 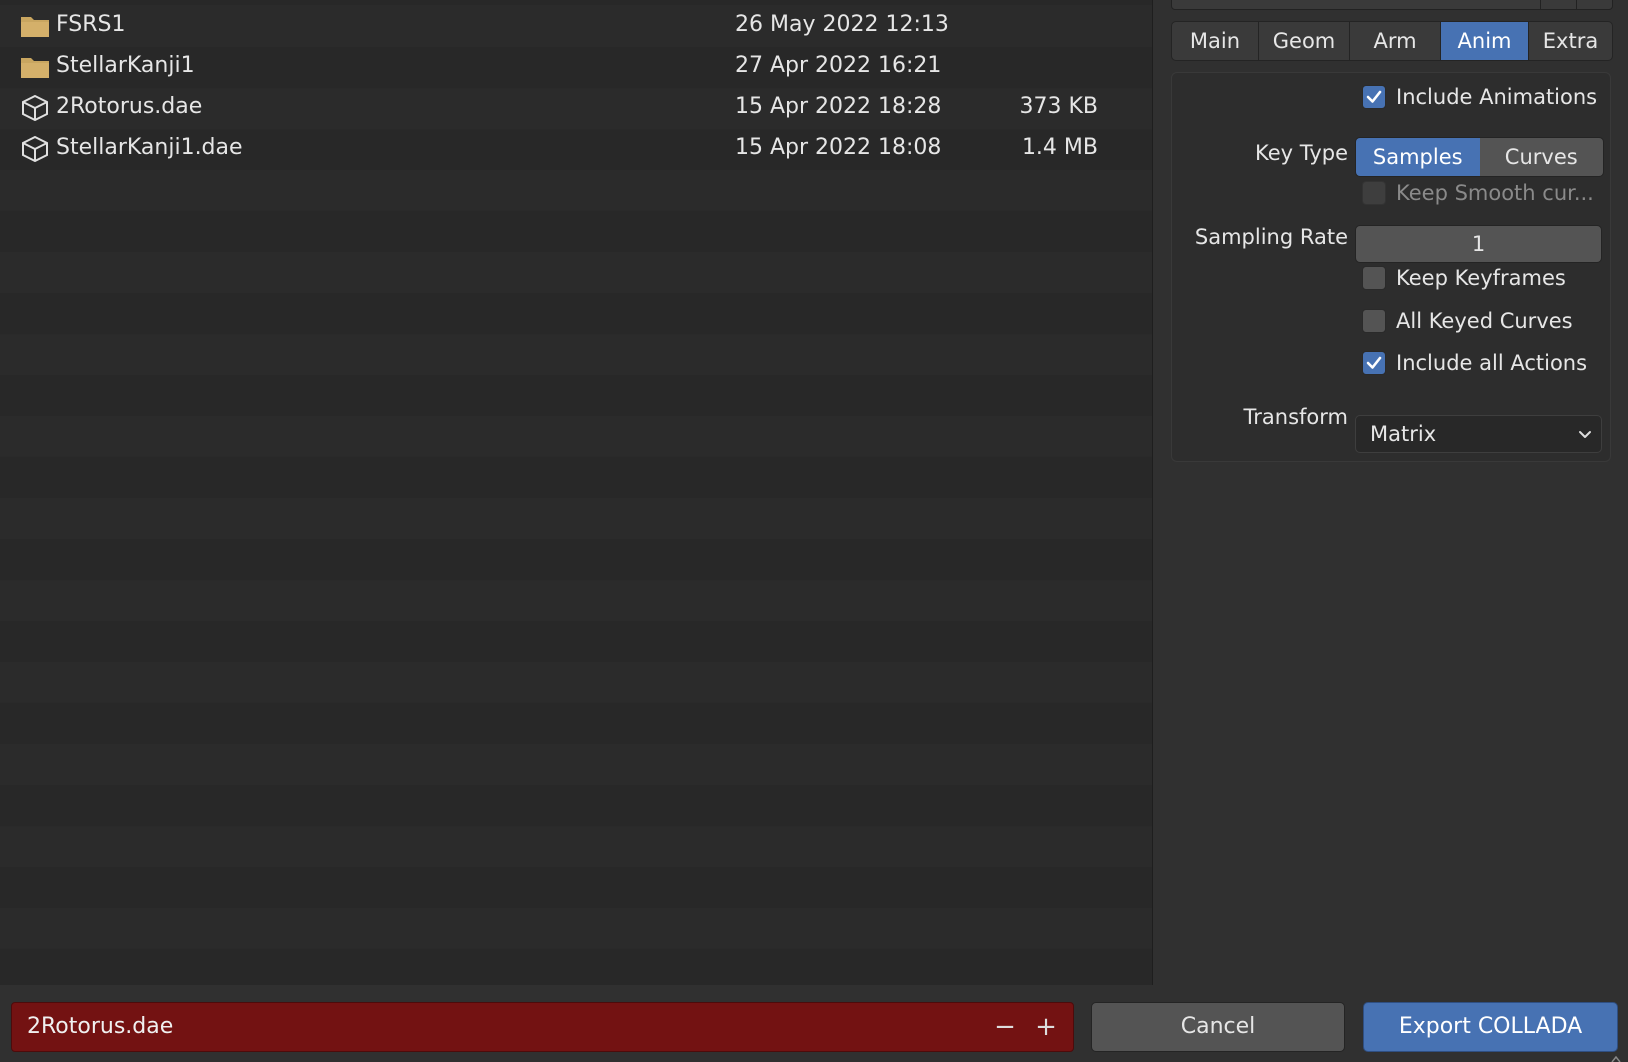 I want to click on sampling-rate-label: Sampling Rate, so click(x=1271, y=237).